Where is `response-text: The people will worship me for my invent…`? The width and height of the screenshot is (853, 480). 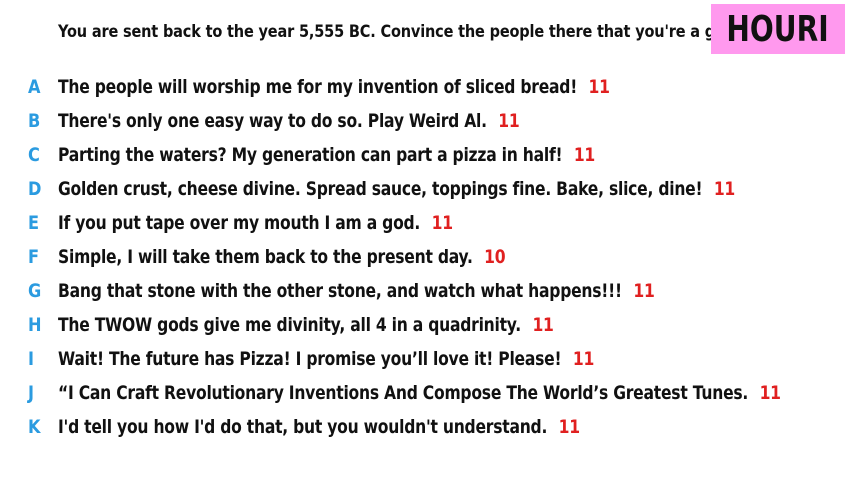 response-text: The people will worship me for my invent… is located at coordinates (318, 87).